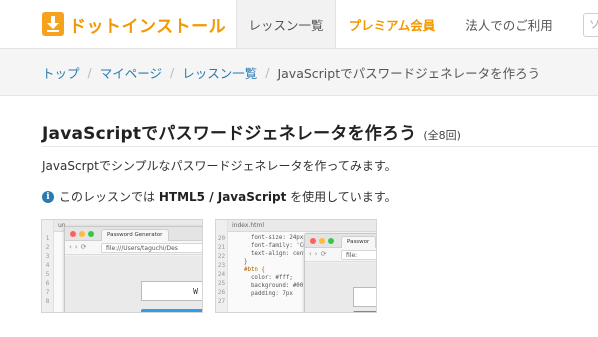 This screenshot has width=598, height=337. I want to click on code-line: font-family: 'Co, so click(268, 246).